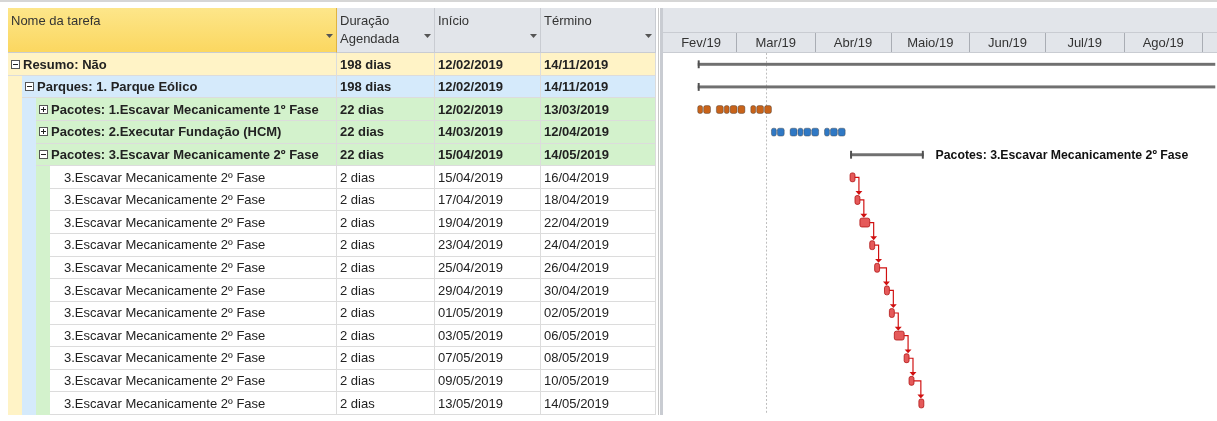 The image size is (1217, 421). Describe the element at coordinates (488, 132) in the screenshot. I see `table-cell: 14/03/2019` at that location.